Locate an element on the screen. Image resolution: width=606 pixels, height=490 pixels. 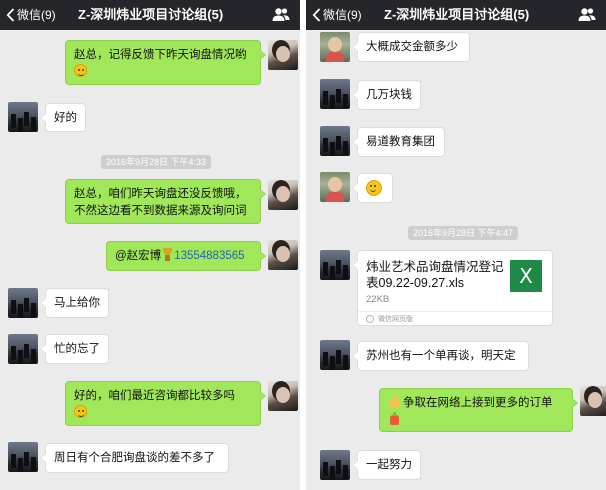
excel-file-icon: X is located at coordinates (526, 276).